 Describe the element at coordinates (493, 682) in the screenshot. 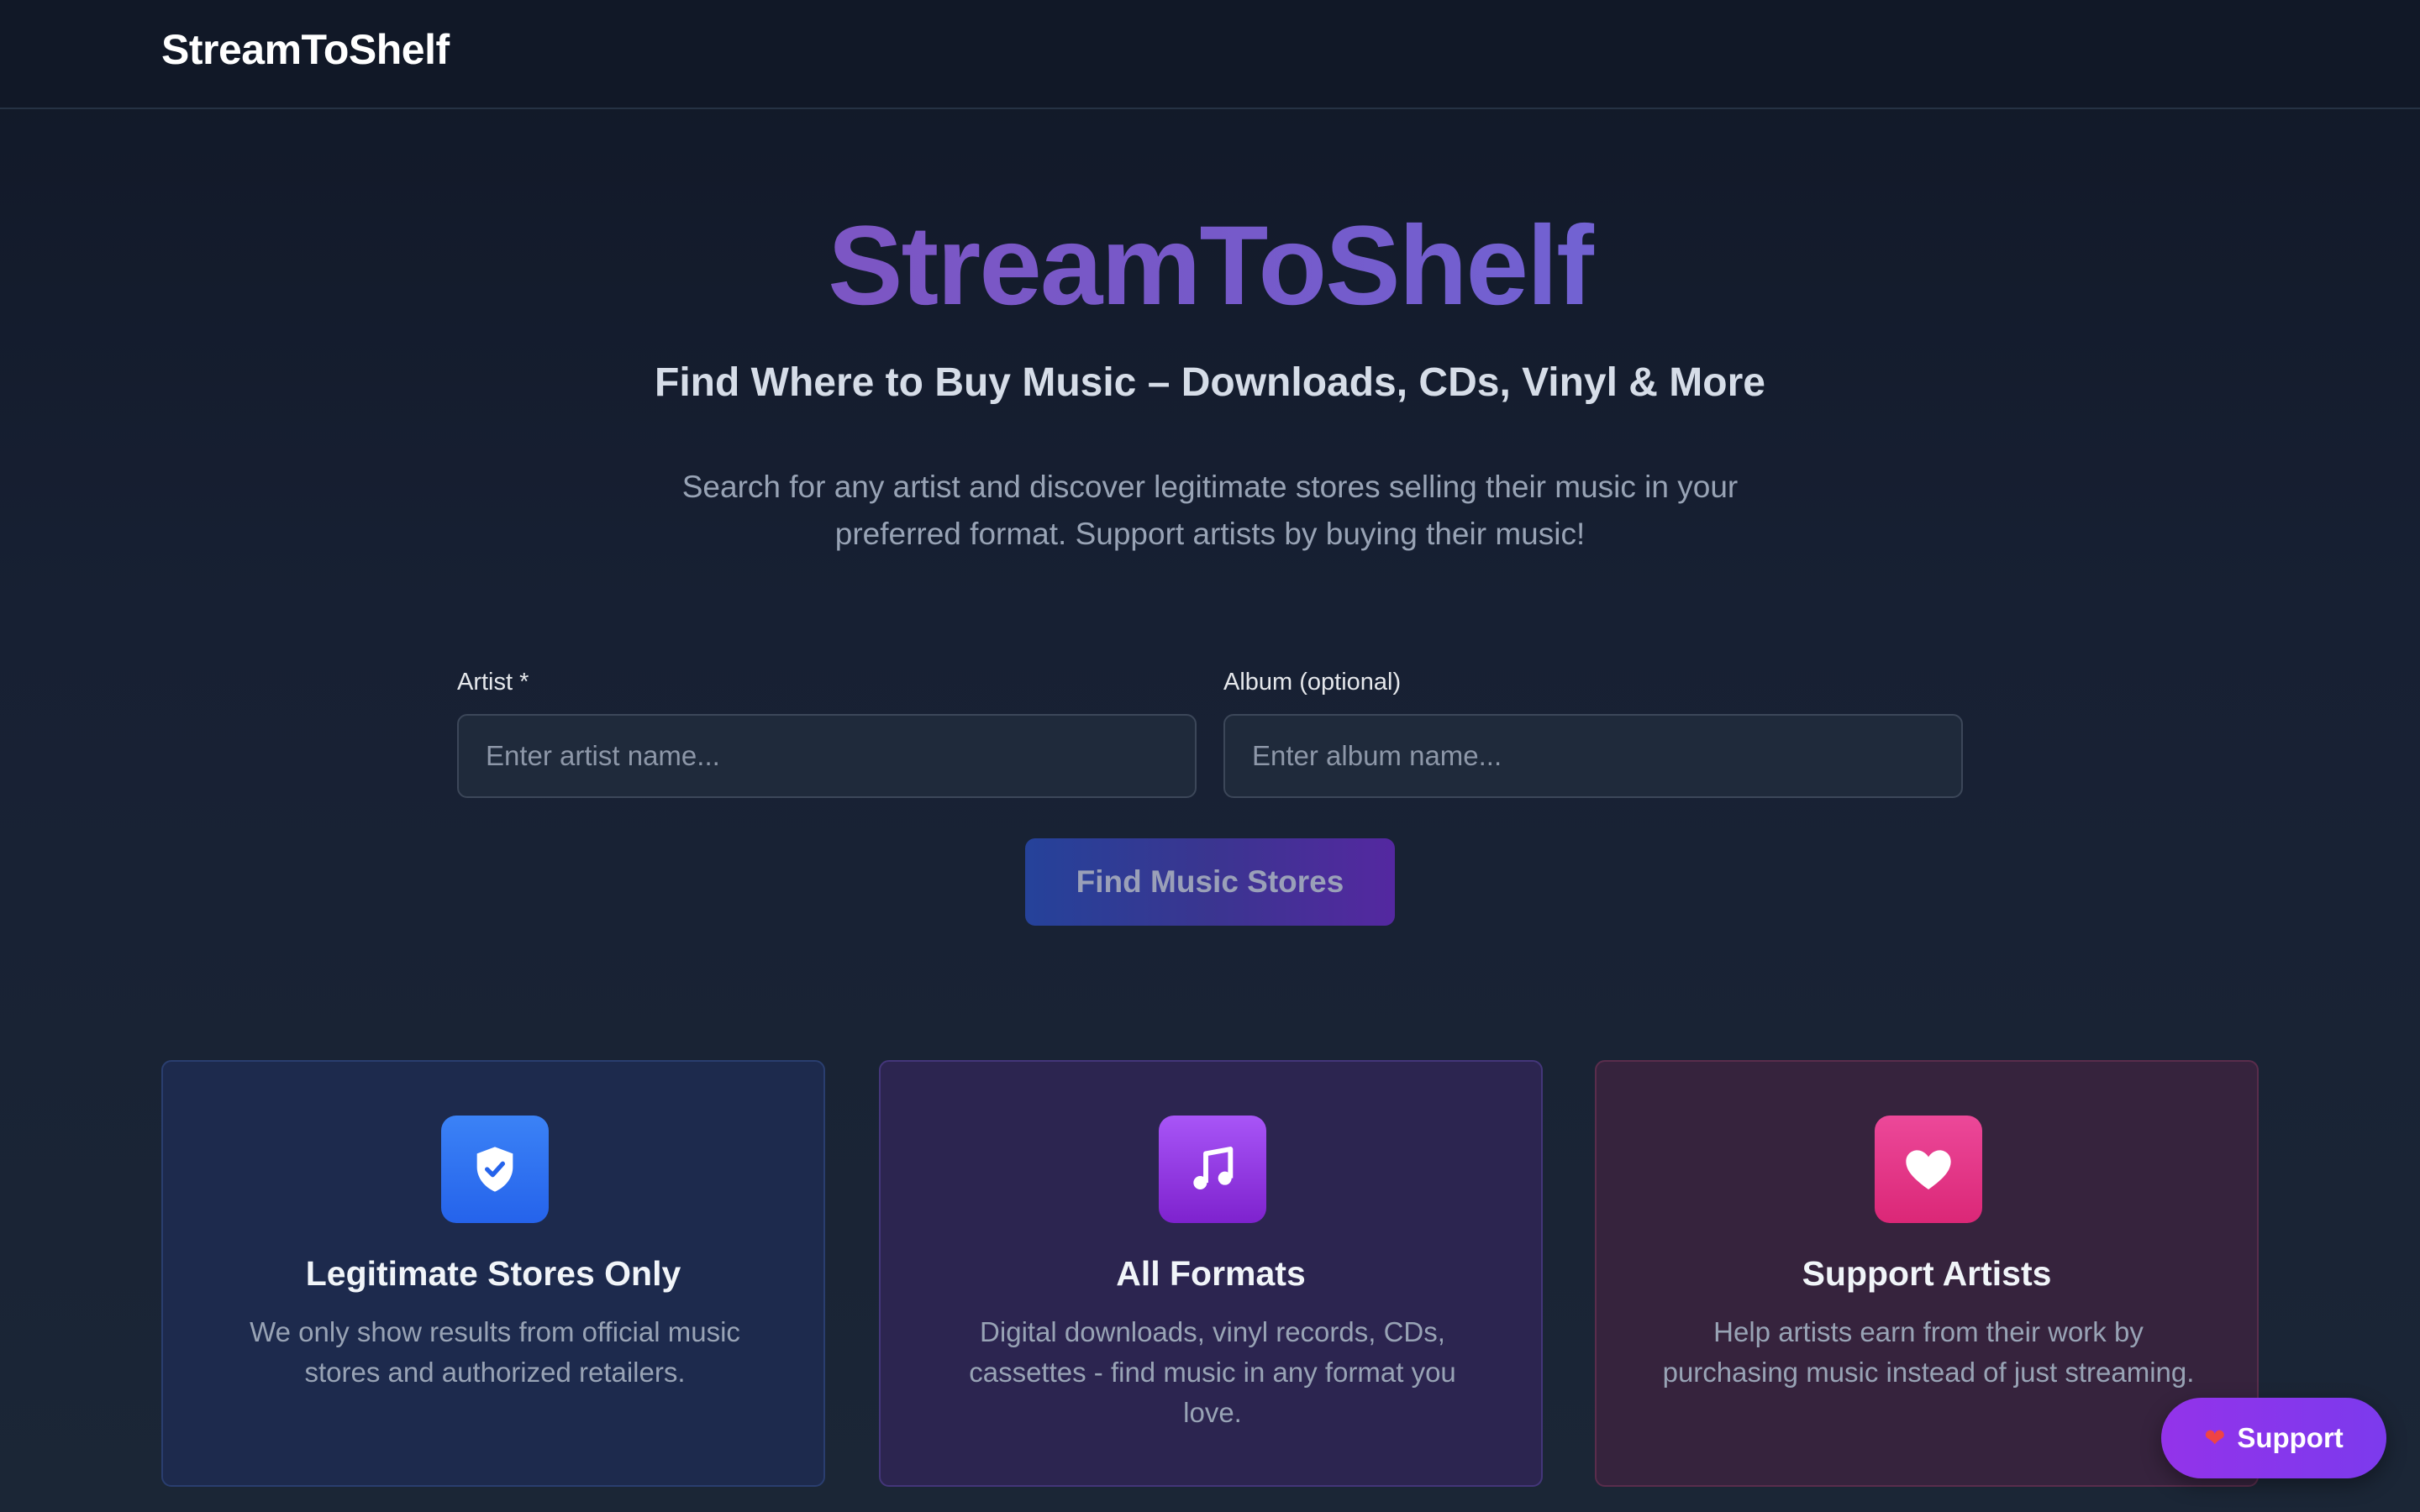

I see `artist-label: Artist *` at that location.